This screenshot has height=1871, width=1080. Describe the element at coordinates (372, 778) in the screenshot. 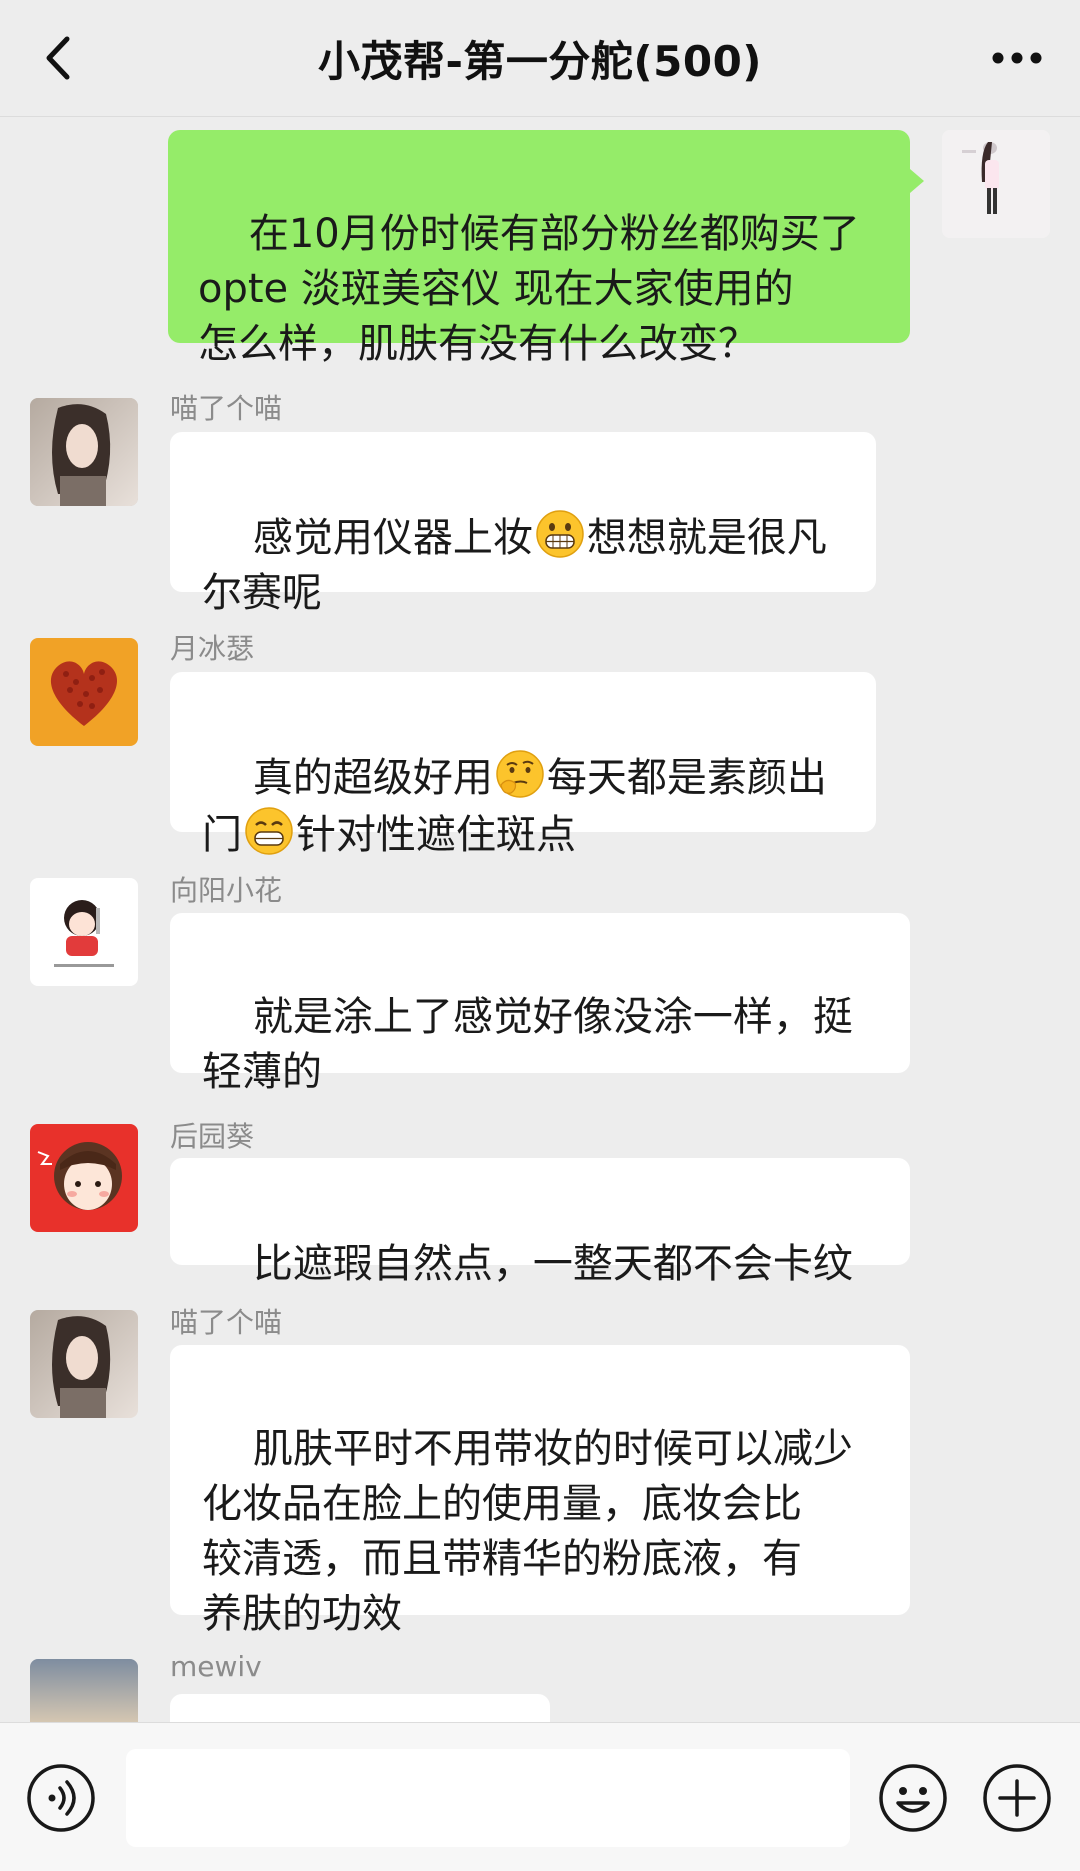

I see `message-text: 真的超级好用` at that location.